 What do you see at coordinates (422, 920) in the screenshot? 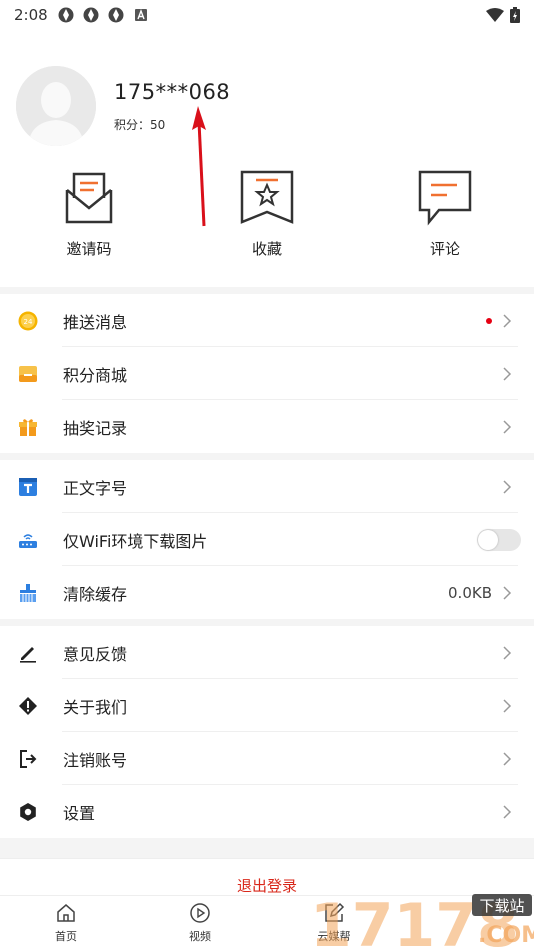
I see `site-watermark-logo: 17178 下载站 .COM` at bounding box center [422, 920].